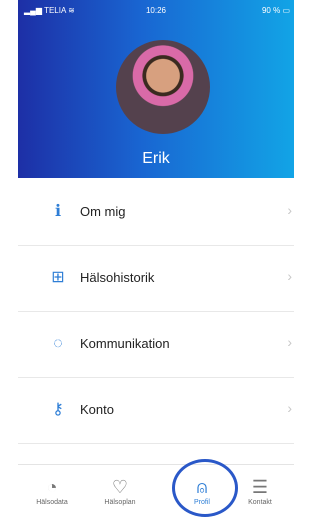 This screenshot has width=320, height=523. I want to click on medical-kit-icon: ⊞, so click(58, 277).